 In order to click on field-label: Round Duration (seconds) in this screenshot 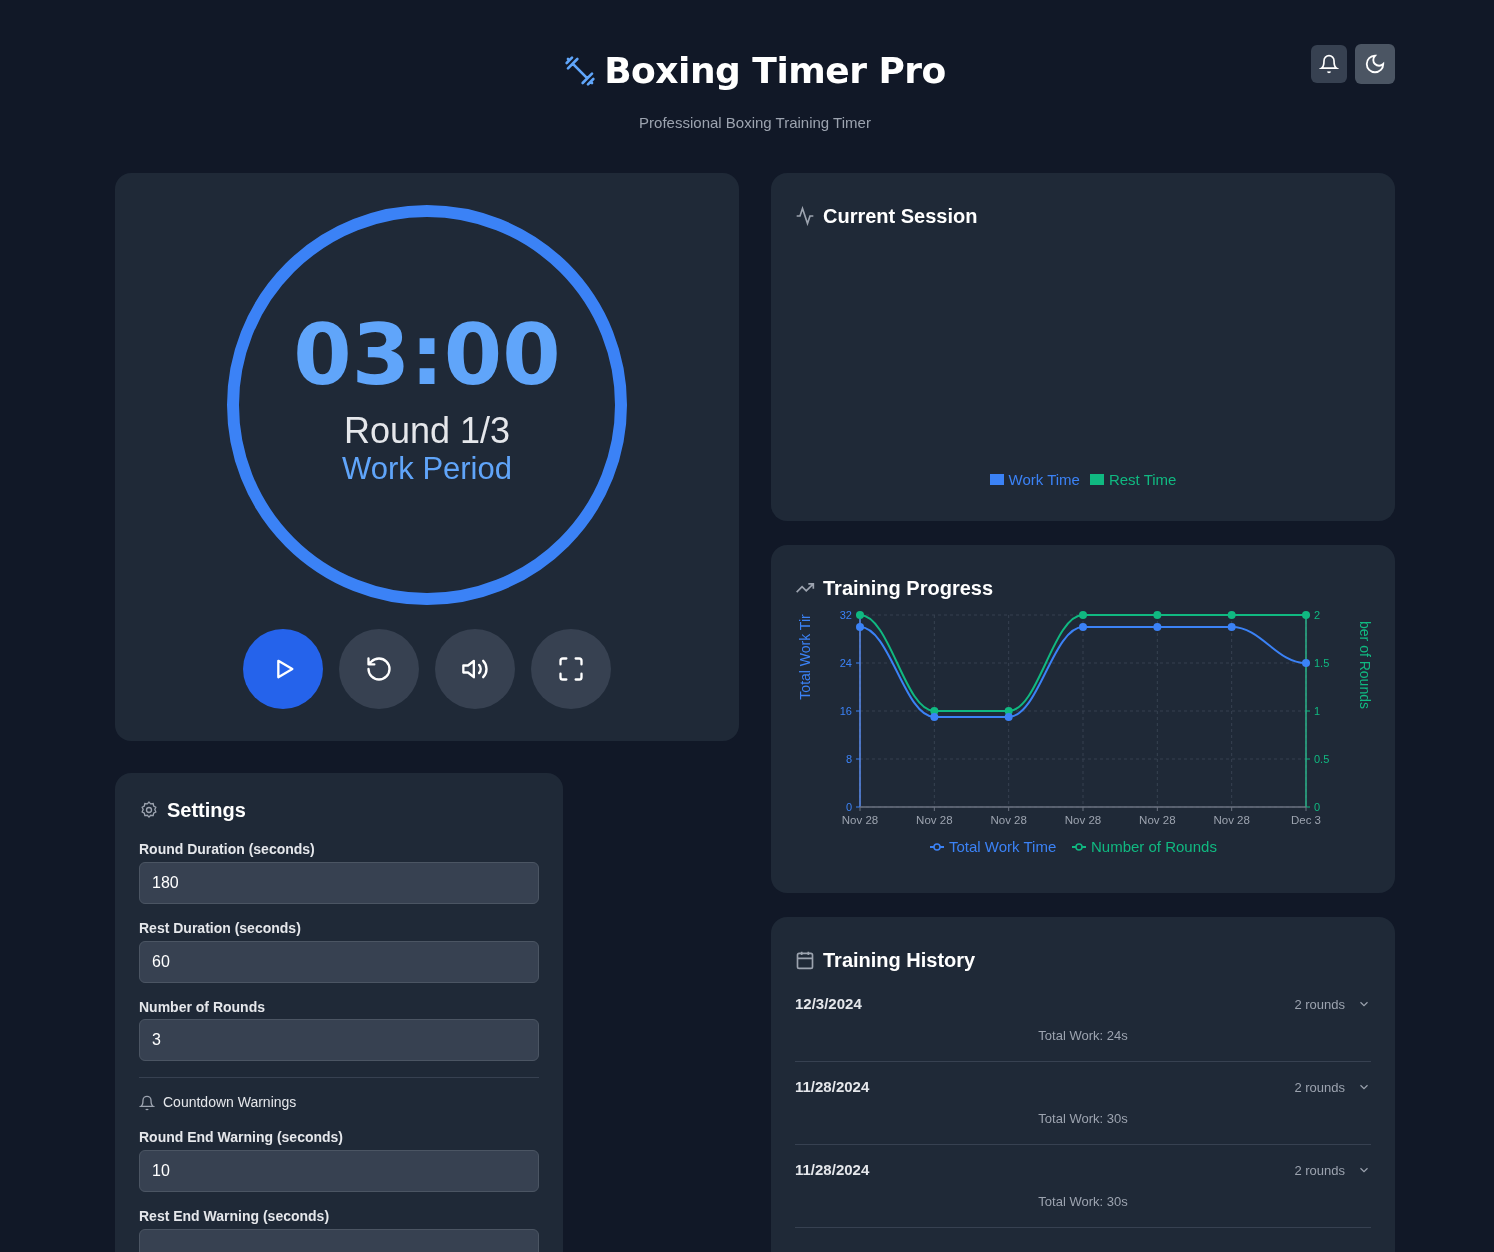, I will do `click(227, 849)`.